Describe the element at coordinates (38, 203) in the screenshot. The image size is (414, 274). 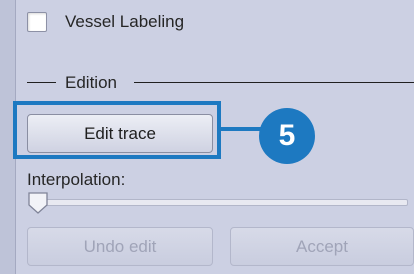
I see `interpolation-slider-thumb` at that location.